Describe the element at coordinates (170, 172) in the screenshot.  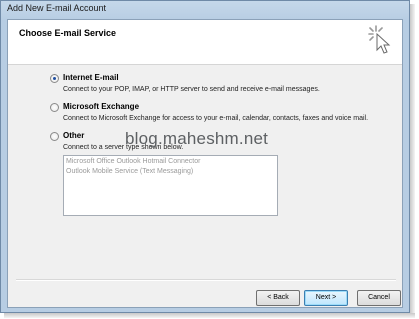
I see `list-item: Outlook Mobile Service (Text Messaging)` at that location.